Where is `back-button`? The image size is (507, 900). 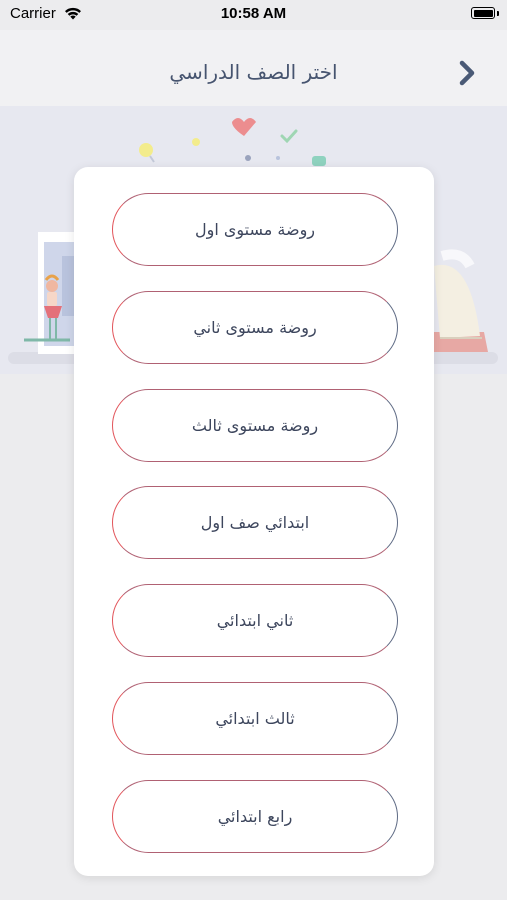
back-button is located at coordinates (468, 73).